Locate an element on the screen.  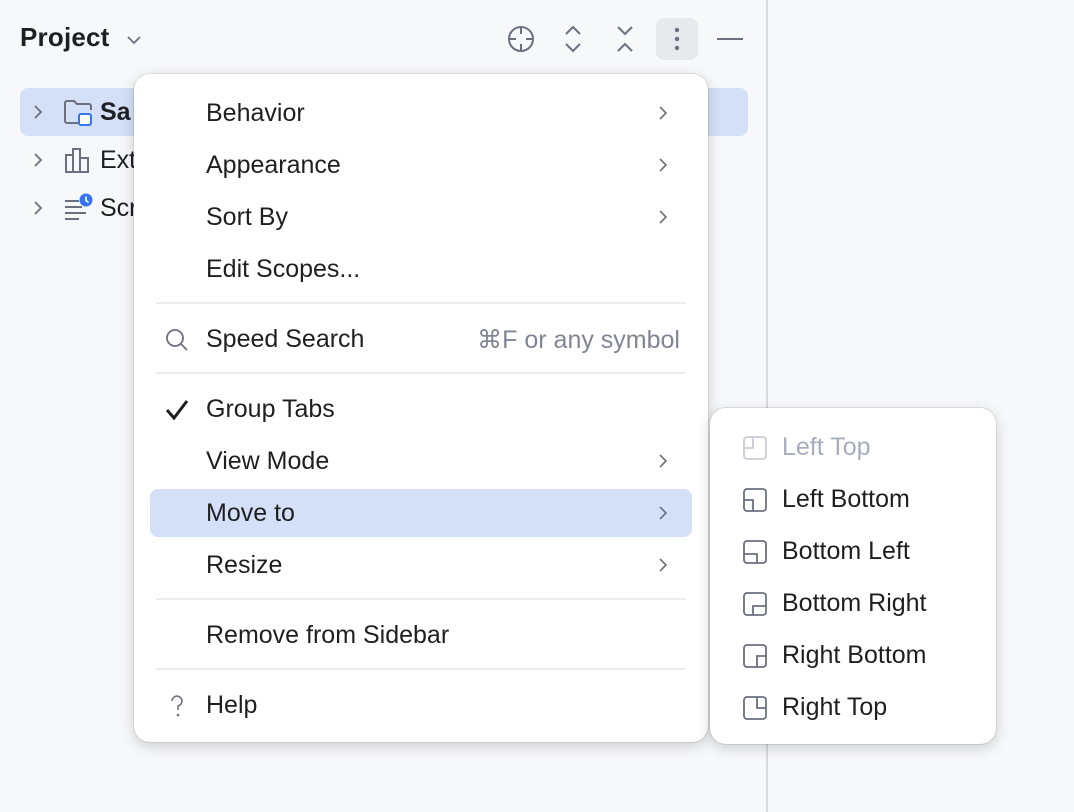
project-folder-icon is located at coordinates (78, 113).